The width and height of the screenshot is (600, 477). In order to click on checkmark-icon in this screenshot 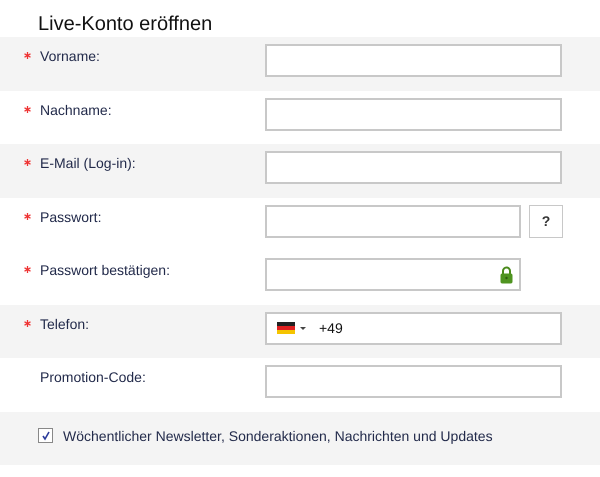, I will do `click(45, 435)`.